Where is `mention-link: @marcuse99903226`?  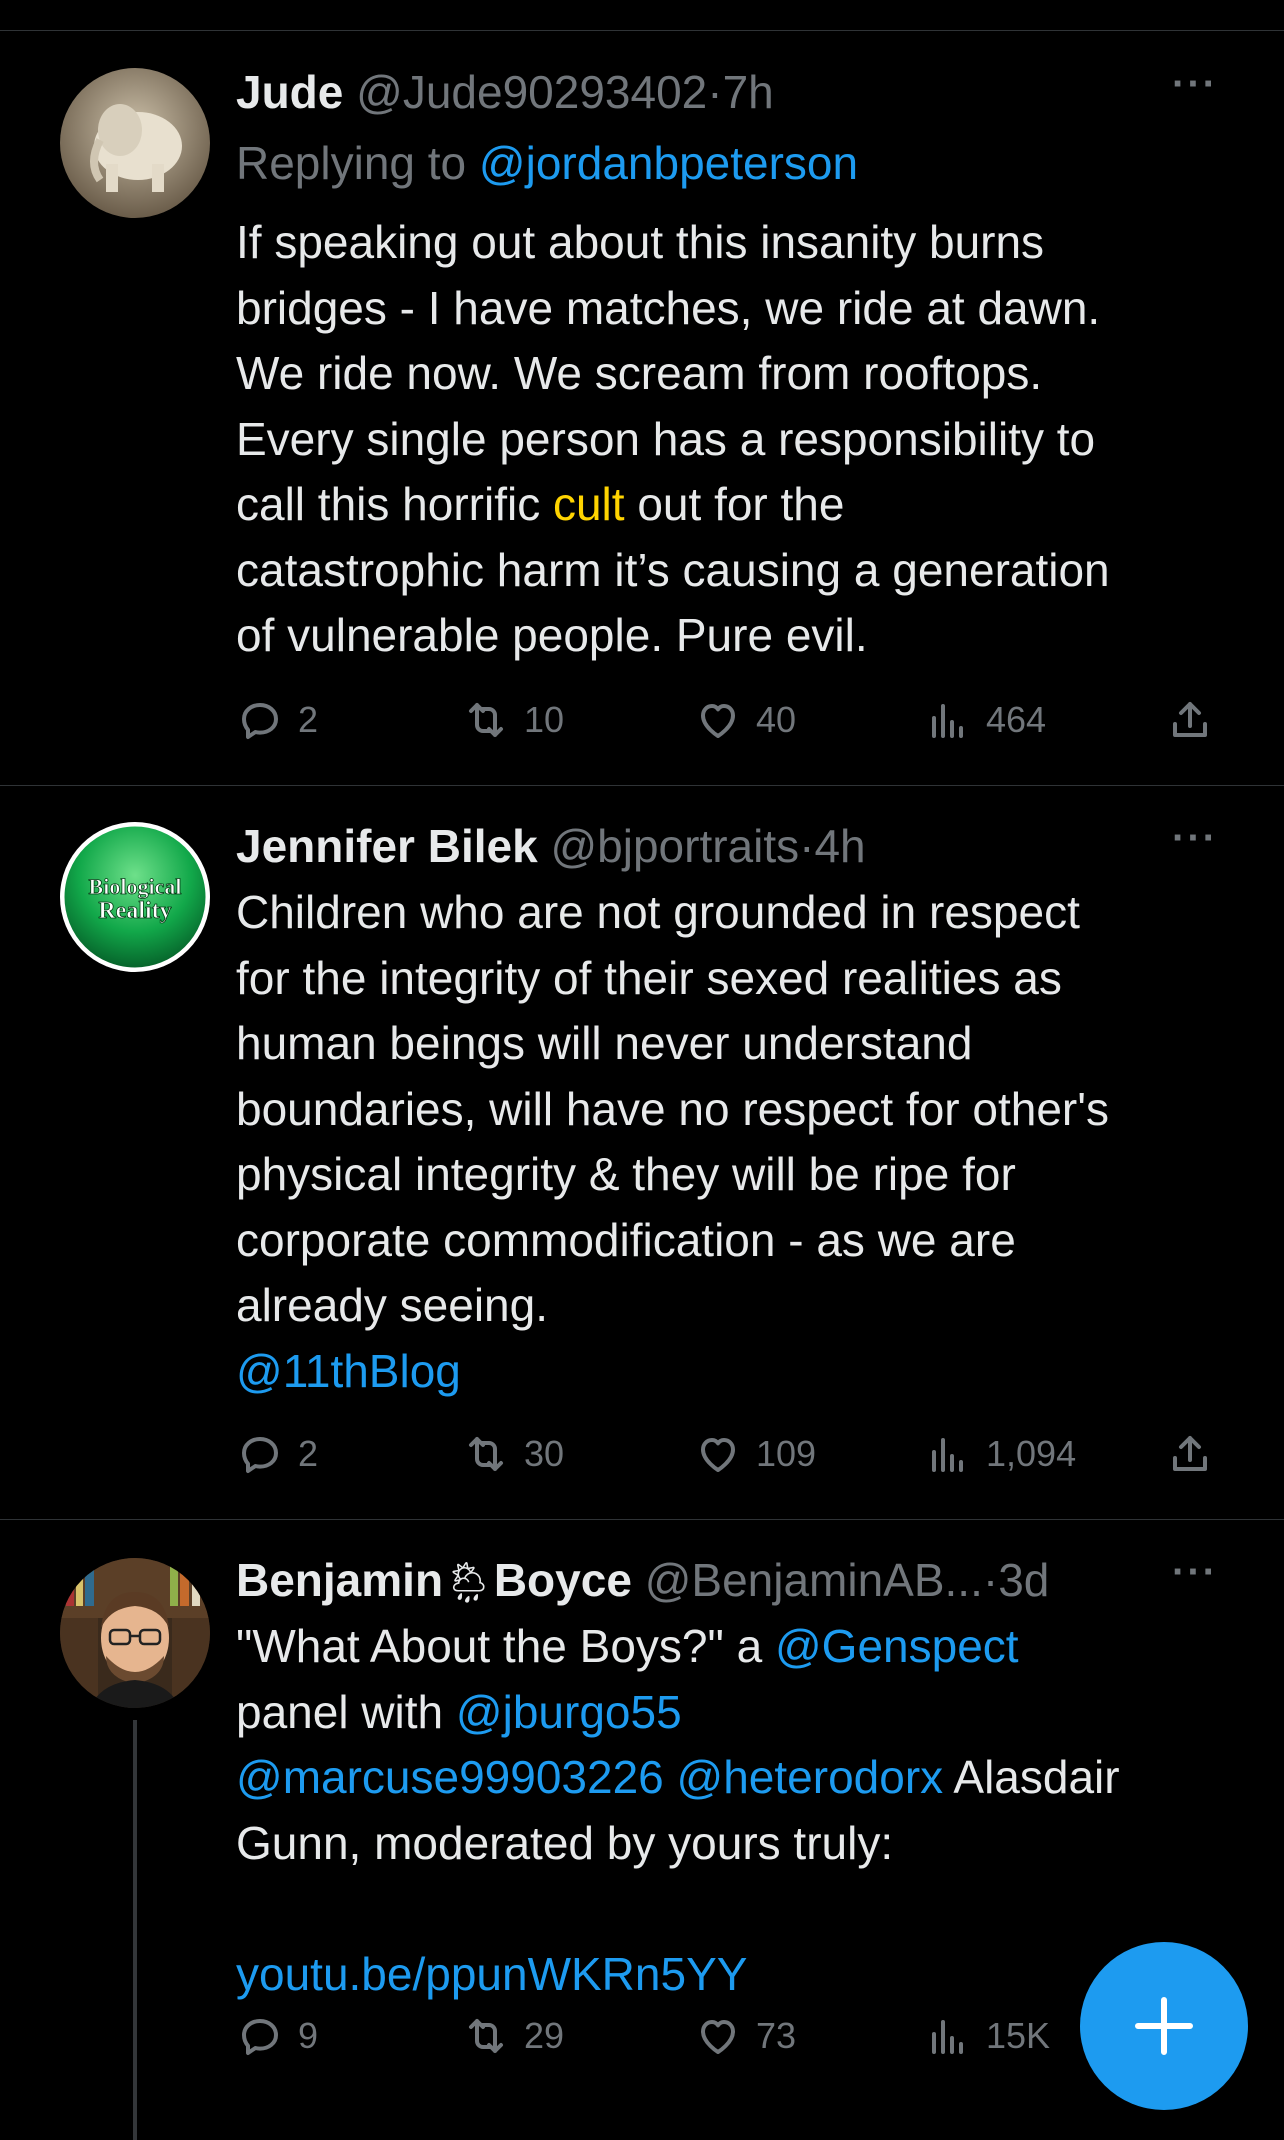
mention-link: @marcuse99903226 is located at coordinates (450, 1777).